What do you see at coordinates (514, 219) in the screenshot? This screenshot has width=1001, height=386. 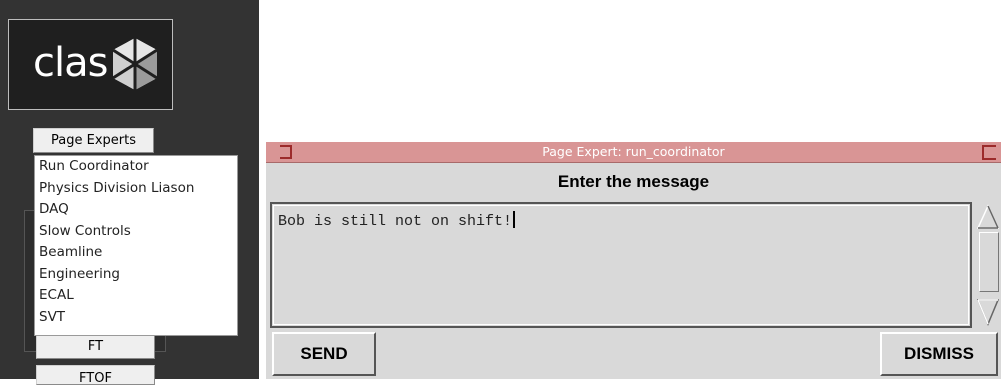 I see `text-cursor` at bounding box center [514, 219].